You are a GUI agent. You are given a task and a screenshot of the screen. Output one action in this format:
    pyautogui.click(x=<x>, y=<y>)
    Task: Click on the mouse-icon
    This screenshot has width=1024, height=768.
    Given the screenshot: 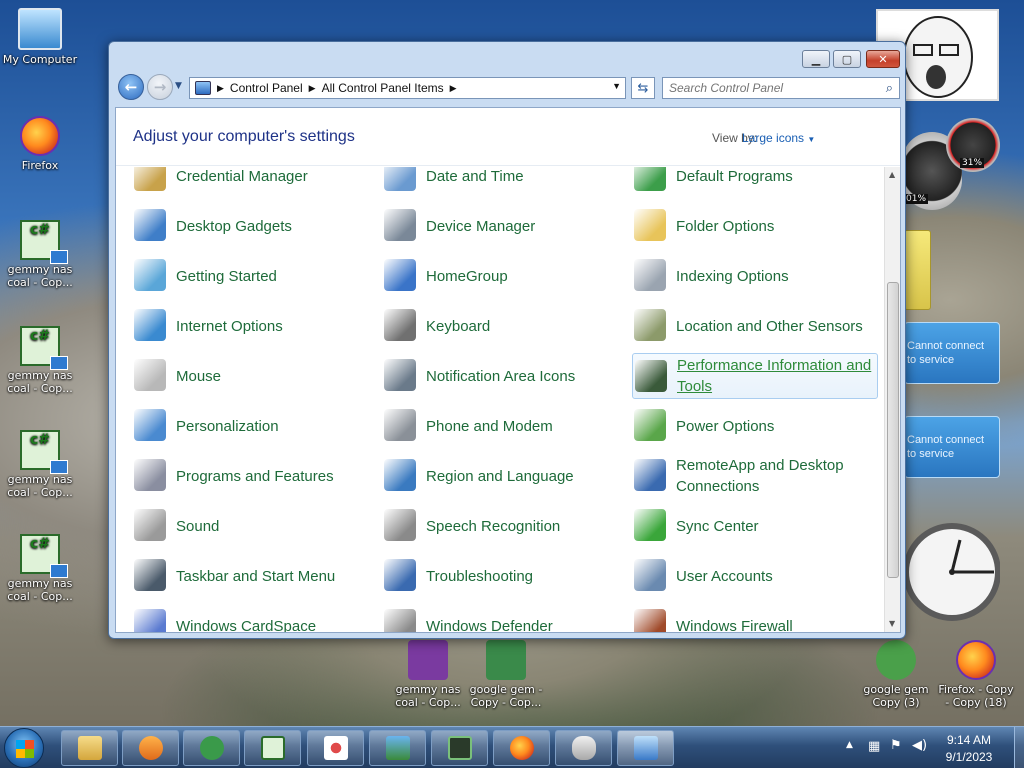 What is the action you would take?
    pyautogui.click(x=583, y=748)
    